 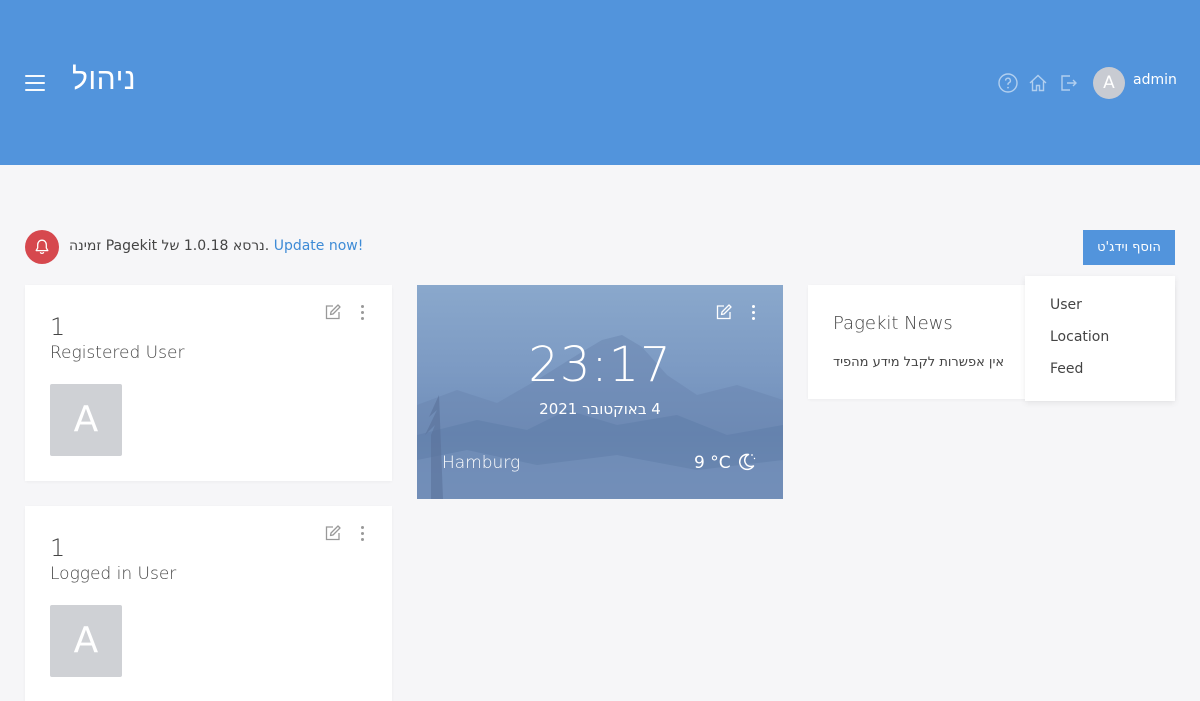 What do you see at coordinates (1069, 83) in the screenshot?
I see `logout-icon` at bounding box center [1069, 83].